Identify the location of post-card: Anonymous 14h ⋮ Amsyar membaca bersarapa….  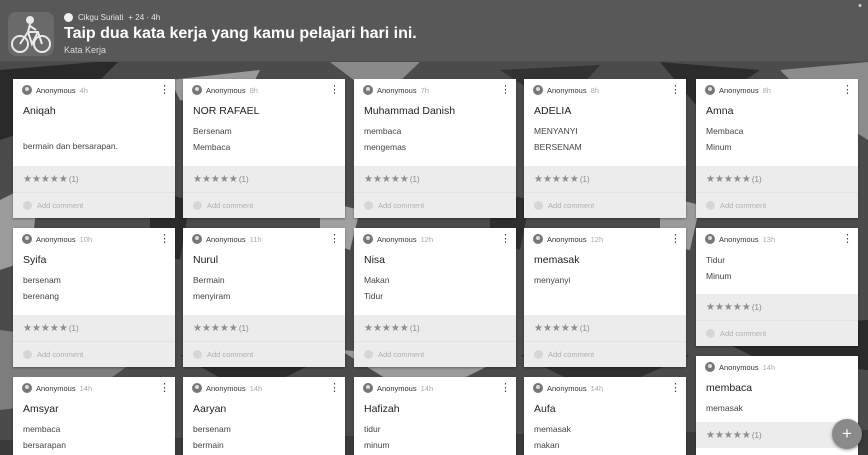
(94, 416).